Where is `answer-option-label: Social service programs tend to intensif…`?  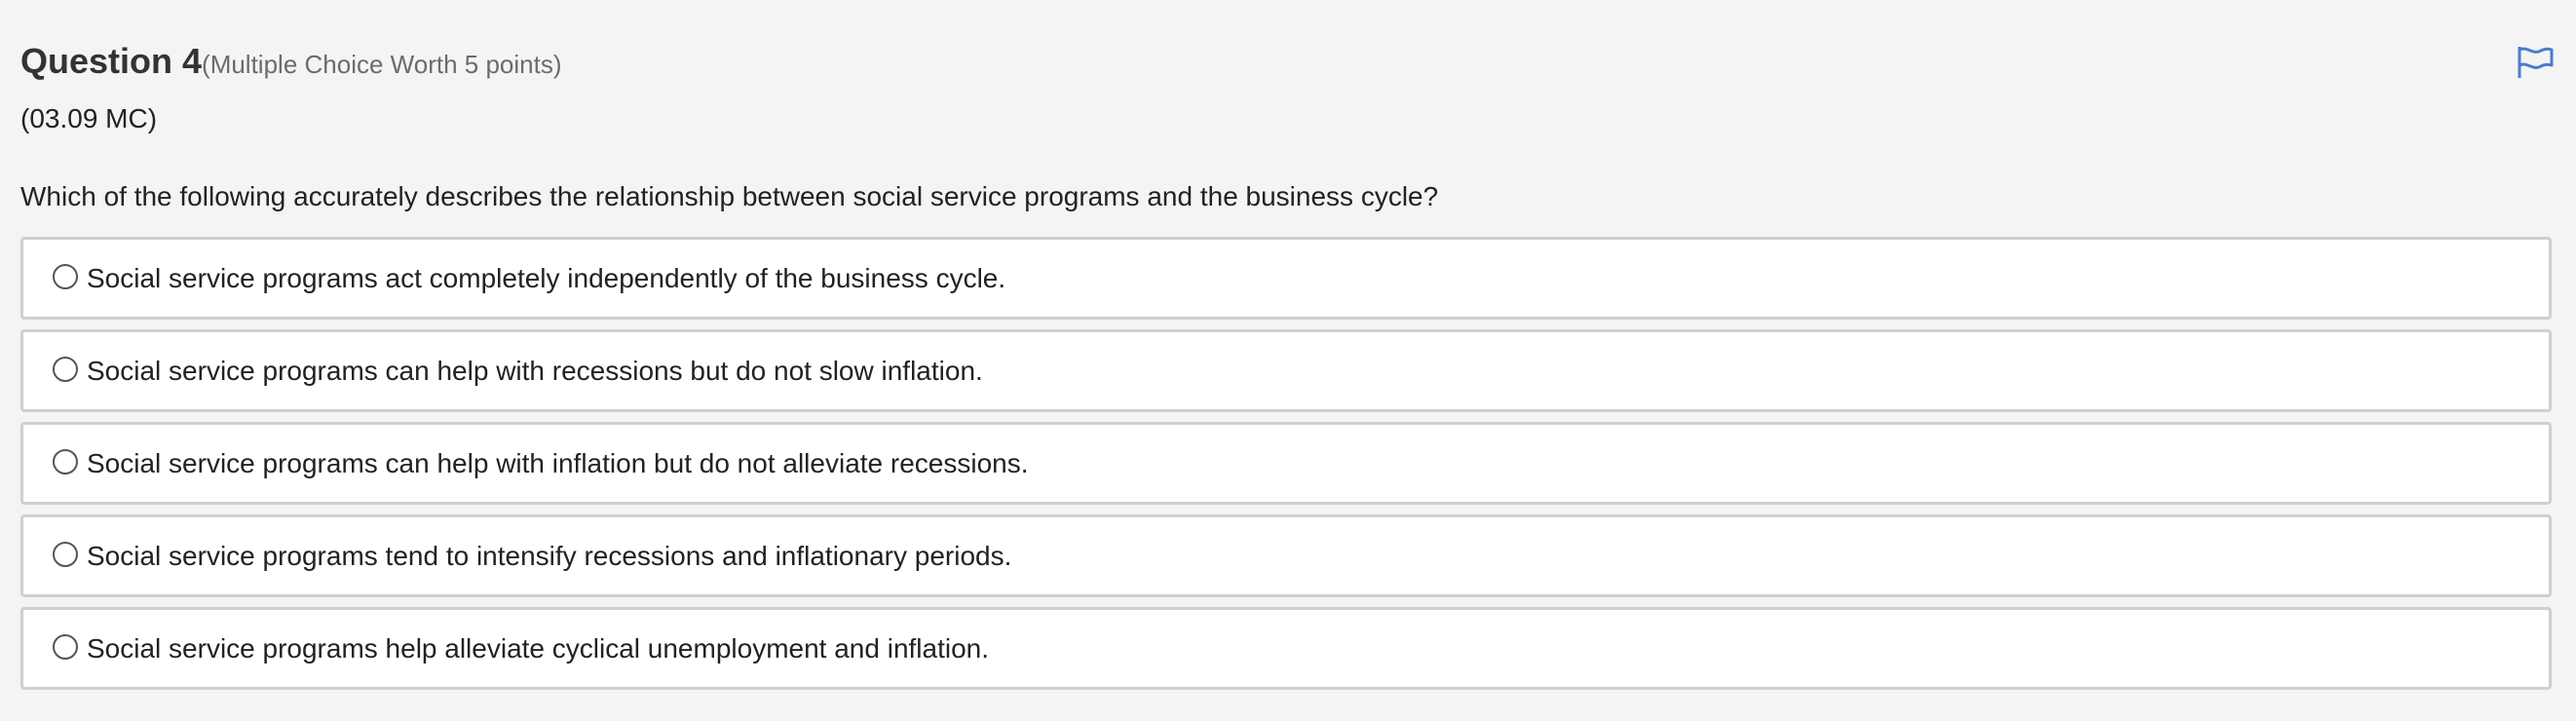
answer-option-label: Social service programs tend to intensif… is located at coordinates (549, 555).